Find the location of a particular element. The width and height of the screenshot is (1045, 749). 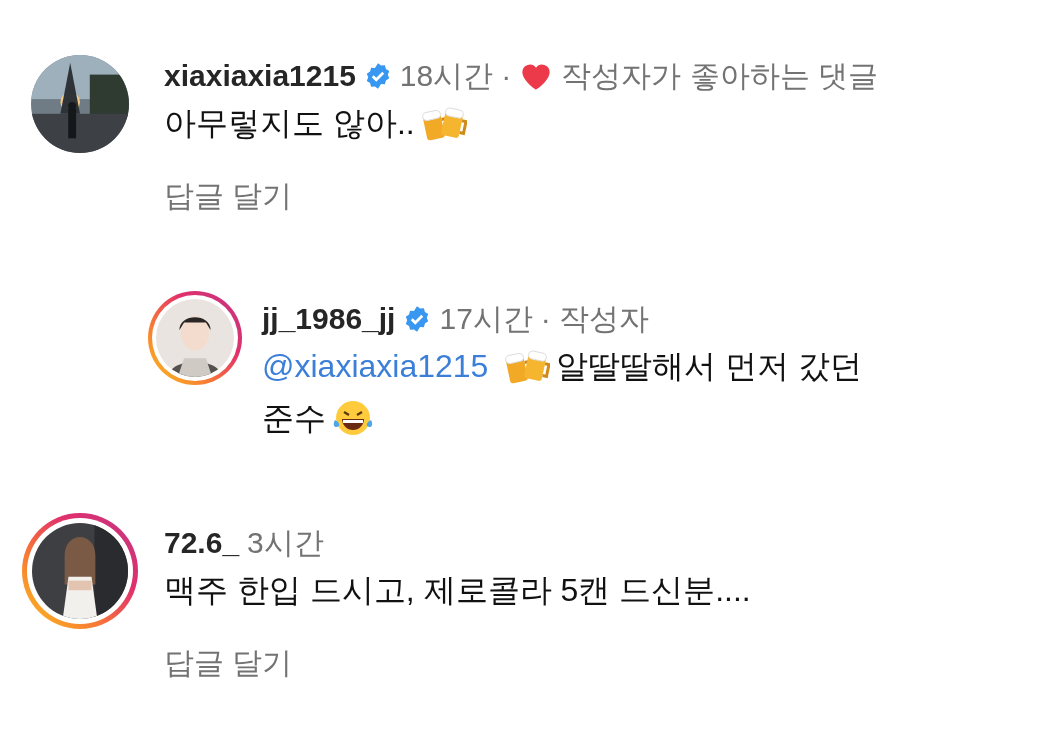

comment-text: 알딸딸해서 먼저 갔던 is located at coordinates (709, 366).